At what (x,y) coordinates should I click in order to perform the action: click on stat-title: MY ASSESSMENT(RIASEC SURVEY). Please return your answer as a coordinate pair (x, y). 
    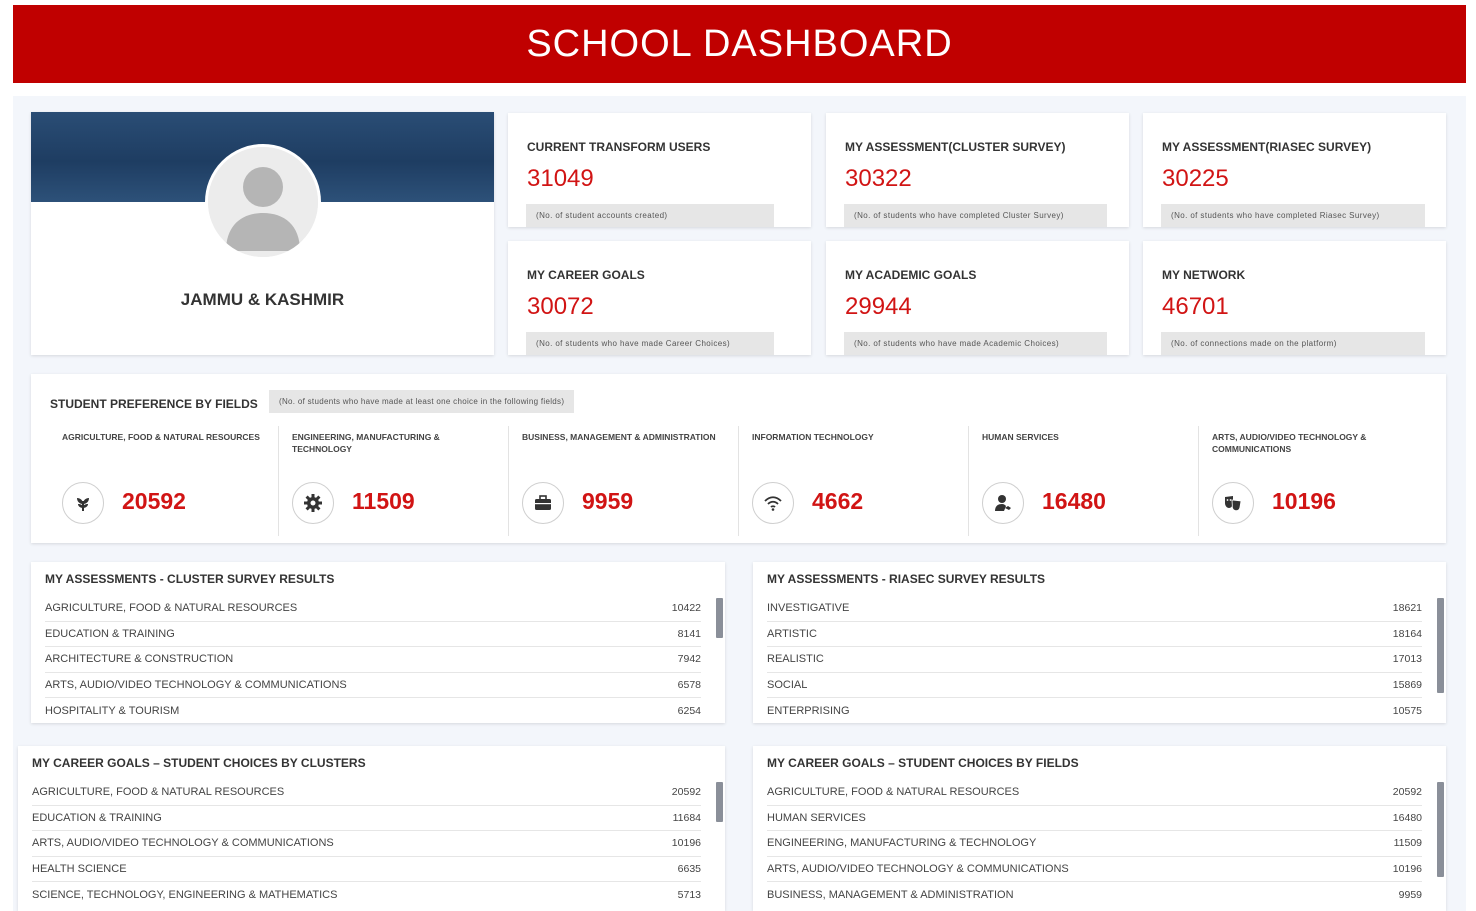
    Looking at the image, I should click on (1267, 147).